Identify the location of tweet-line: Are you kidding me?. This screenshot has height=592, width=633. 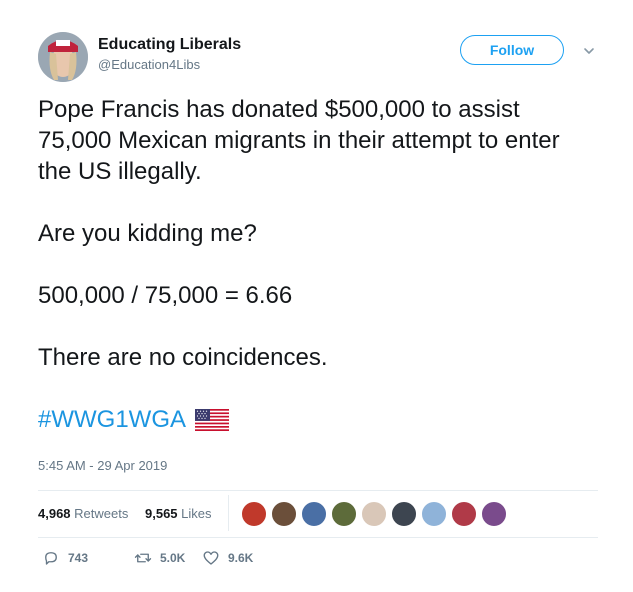
(147, 233).